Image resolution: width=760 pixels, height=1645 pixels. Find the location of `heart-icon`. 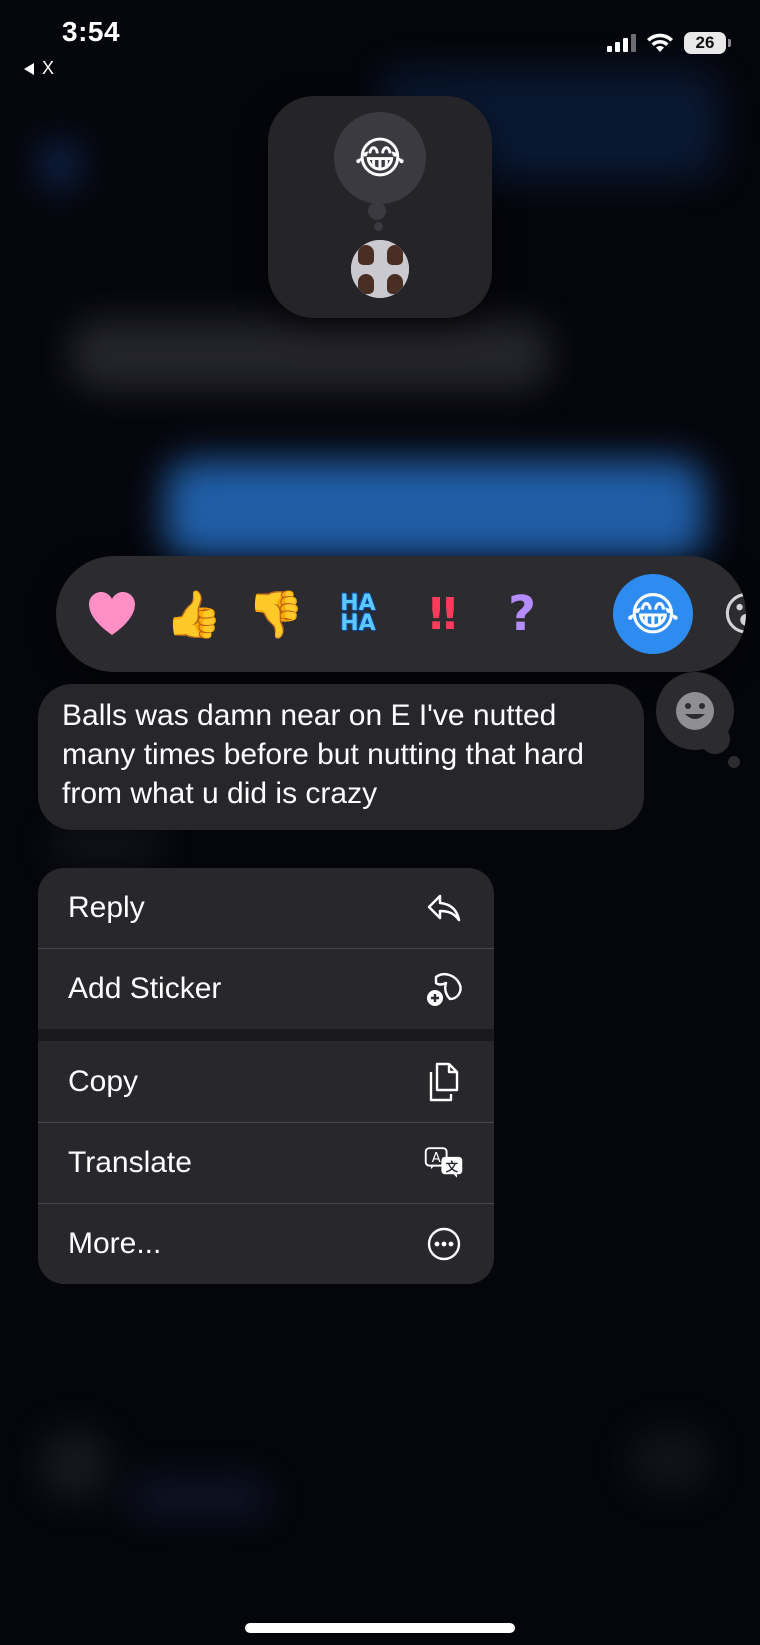

heart-icon is located at coordinates (112, 613).